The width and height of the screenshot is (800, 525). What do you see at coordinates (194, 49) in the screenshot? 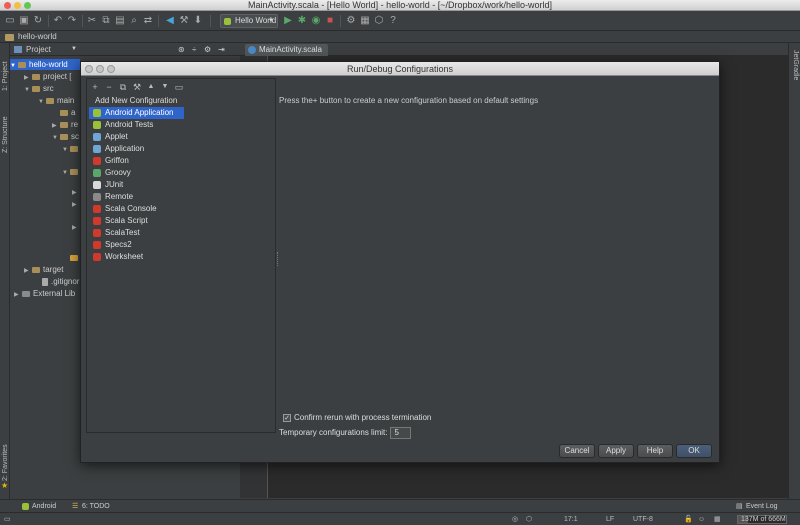
I see `collapse-all-icon: ÷` at bounding box center [194, 49].